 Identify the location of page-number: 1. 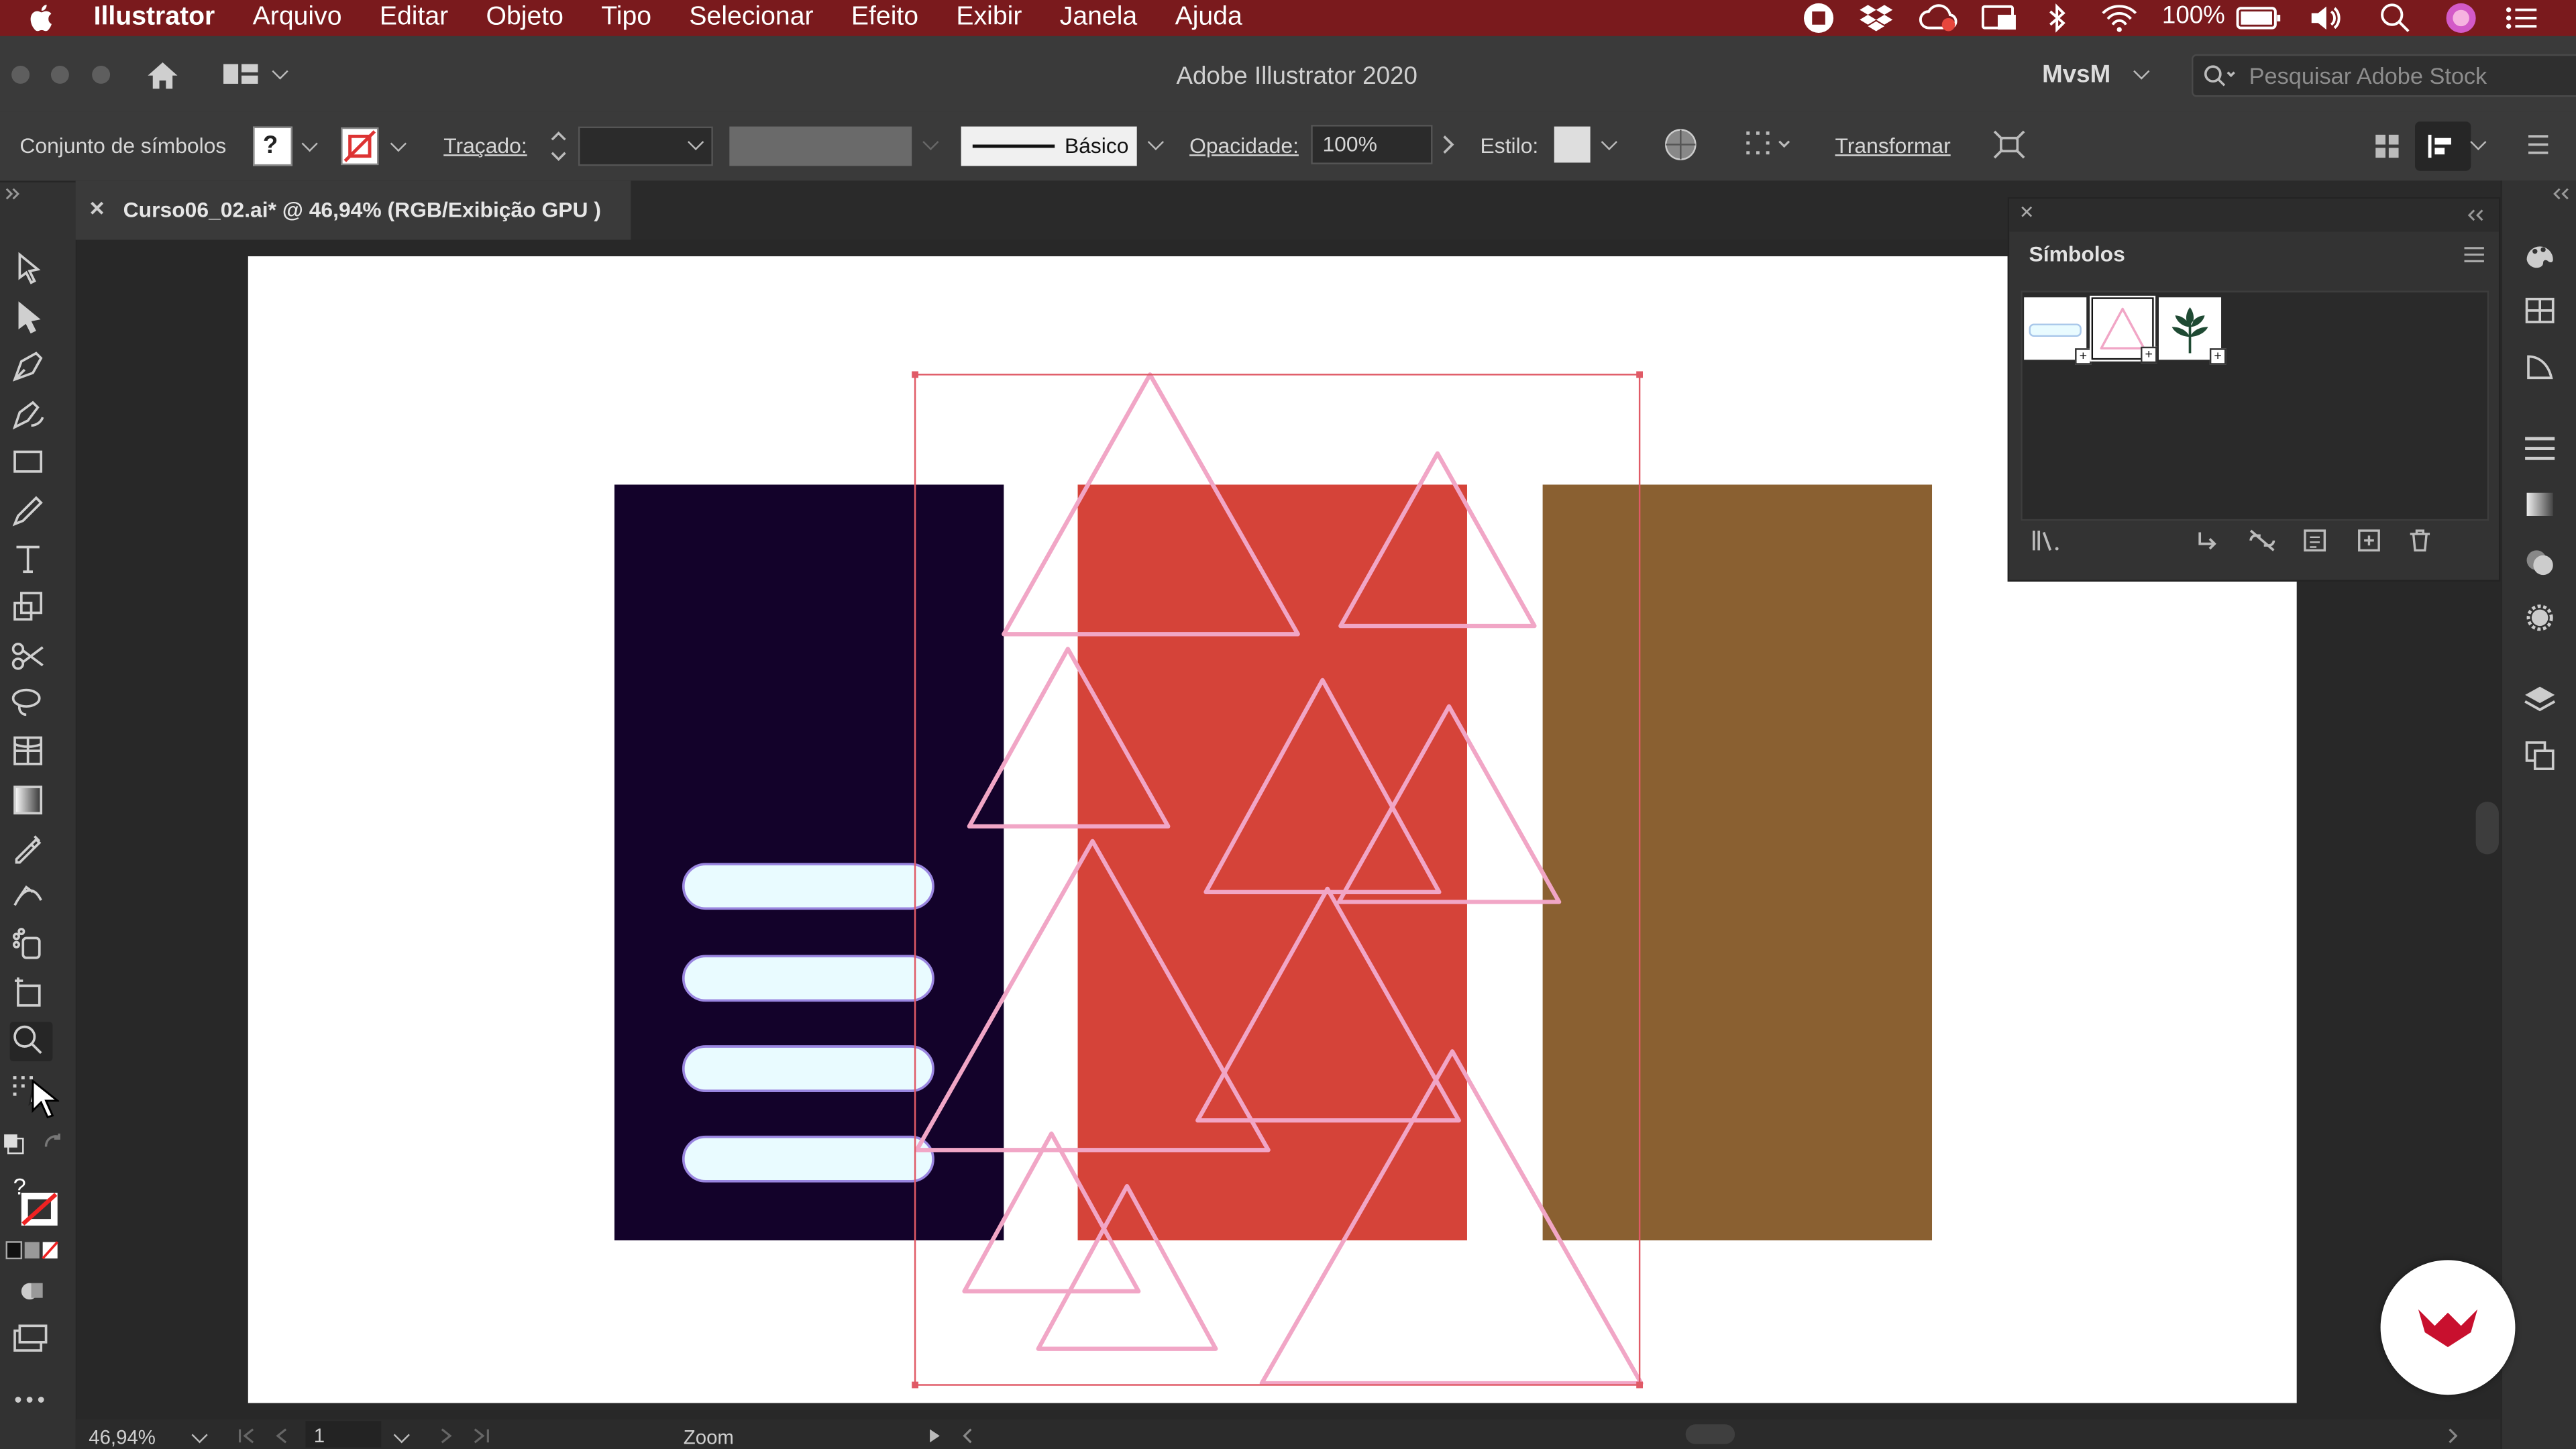
(319, 1436).